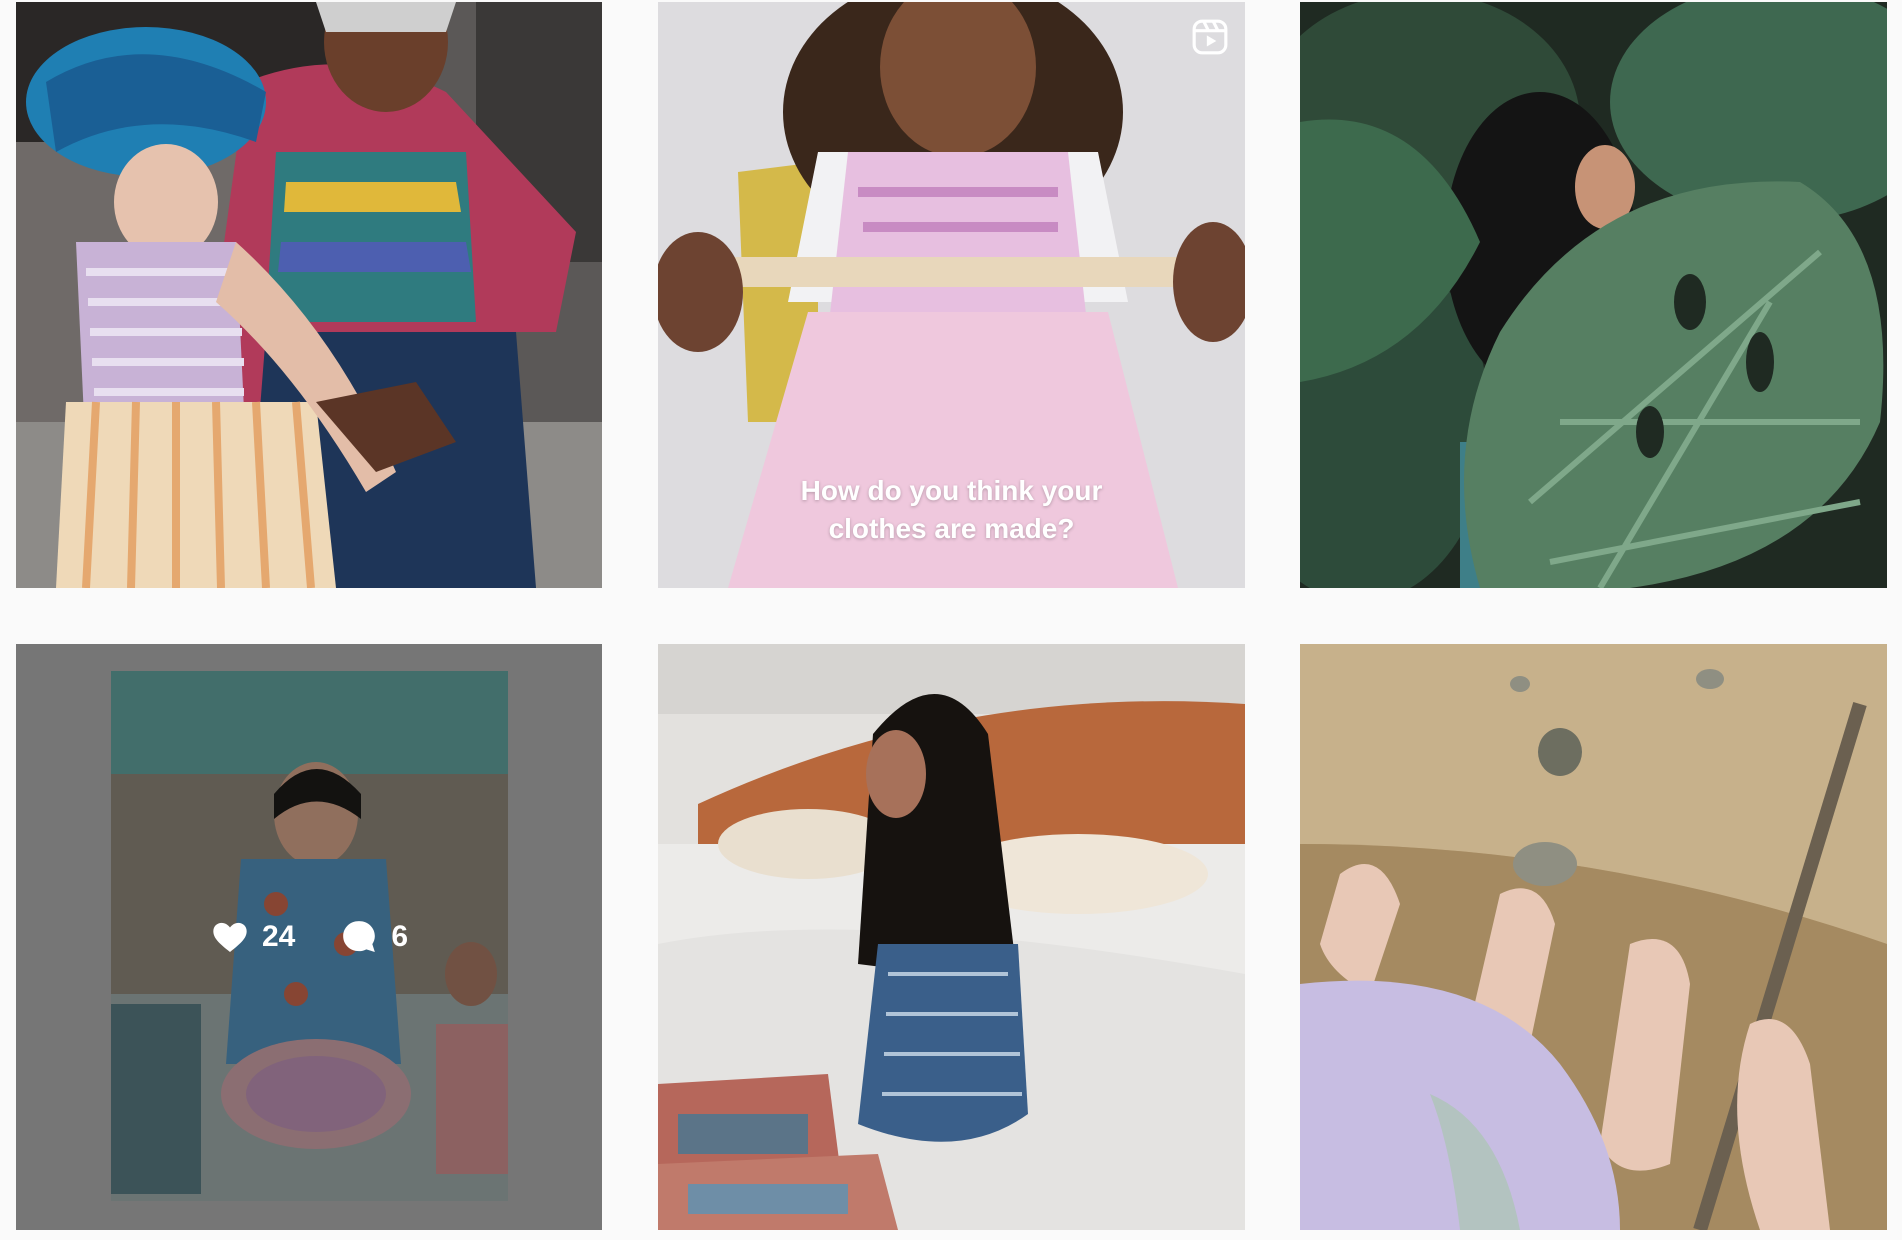 This screenshot has width=1902, height=1240. I want to click on comments-stat: 6, so click(373, 937).